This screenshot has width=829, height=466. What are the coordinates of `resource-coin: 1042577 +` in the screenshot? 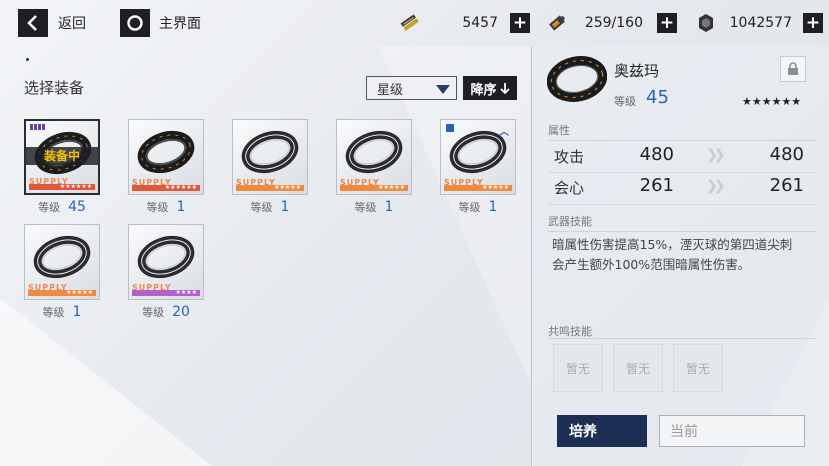 It's located at (762, 23).